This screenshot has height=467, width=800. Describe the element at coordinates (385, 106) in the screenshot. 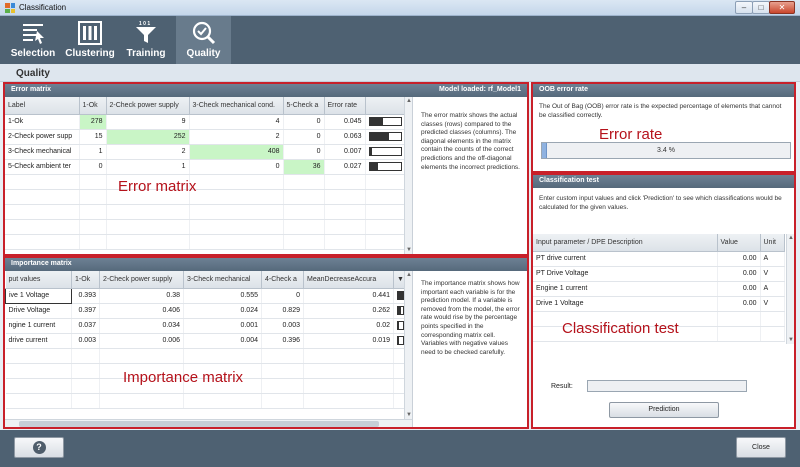

I see `column-header` at that location.